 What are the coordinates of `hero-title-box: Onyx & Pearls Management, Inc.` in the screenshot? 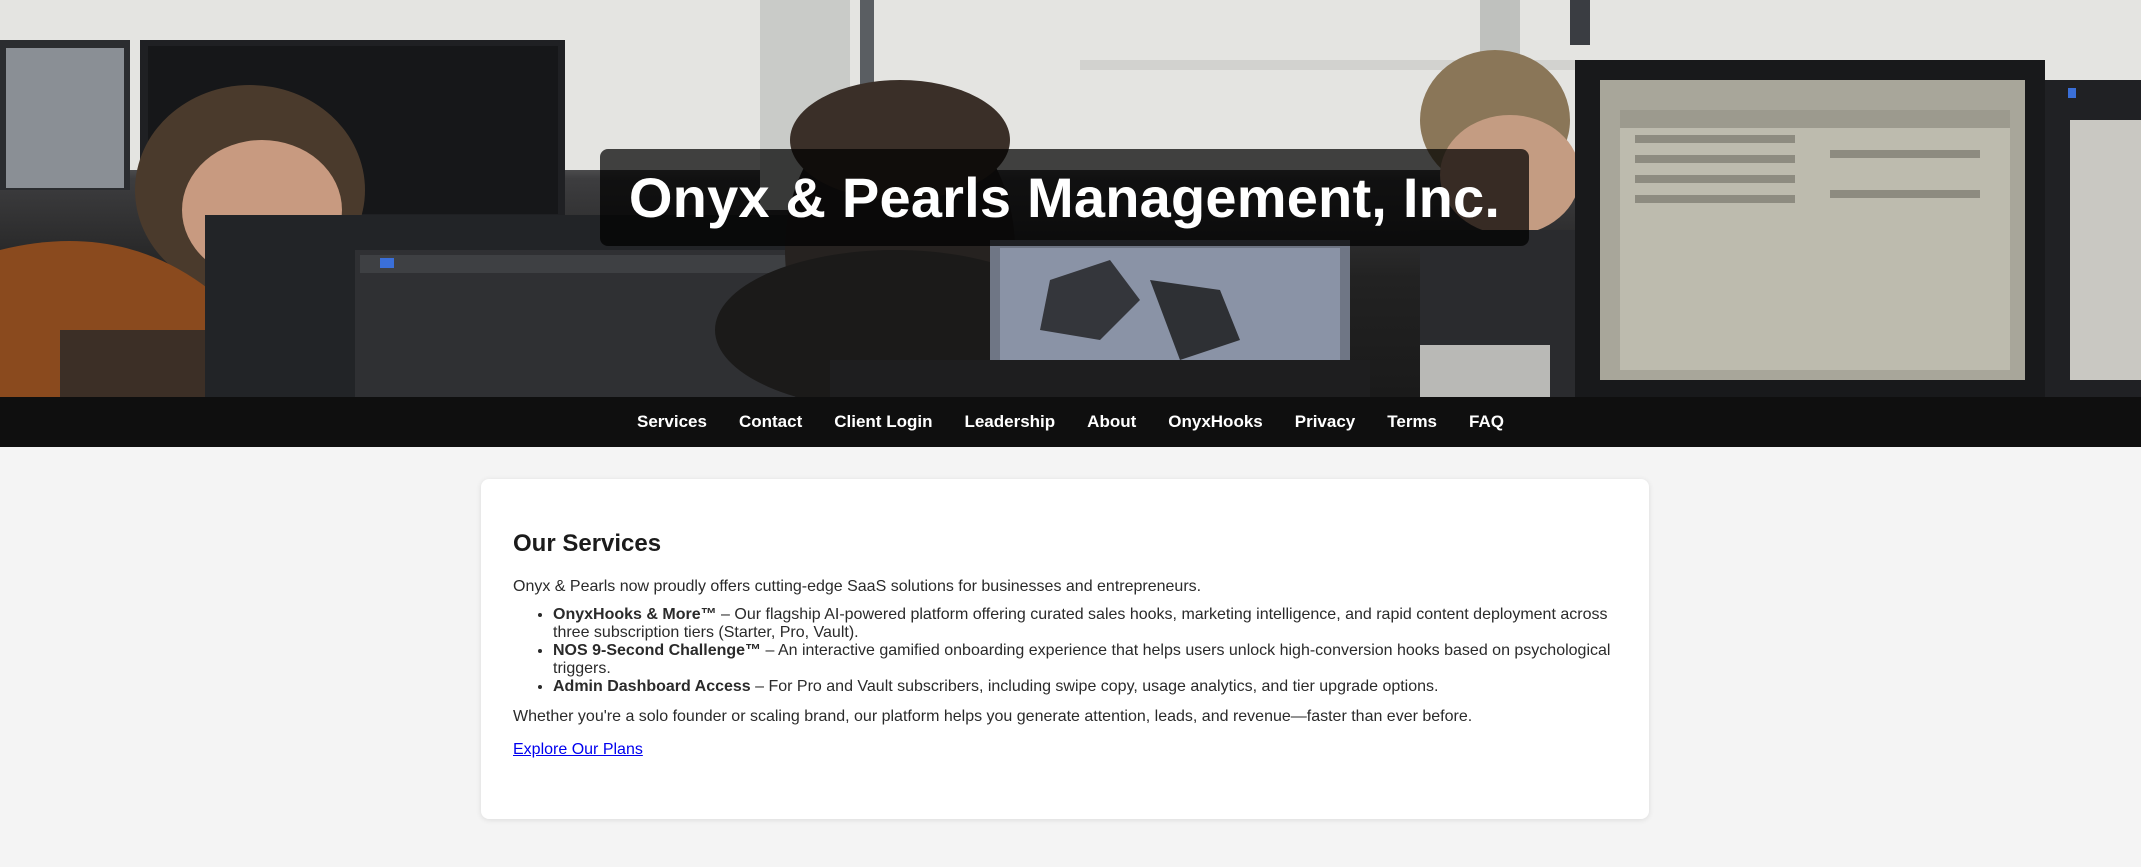 It's located at (1064, 197).